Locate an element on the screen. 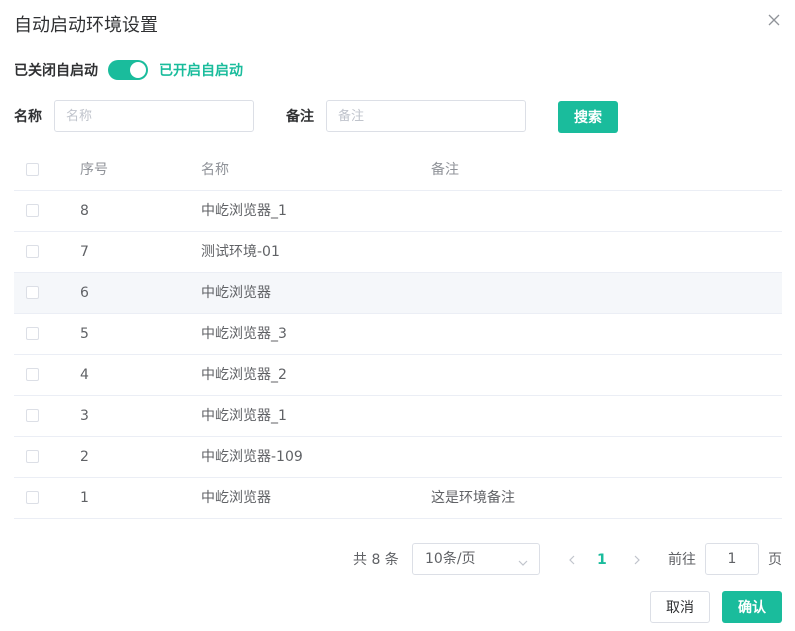 The width and height of the screenshot is (795, 631). row-name: 中屹浏览器-109 is located at coordinates (252, 457).